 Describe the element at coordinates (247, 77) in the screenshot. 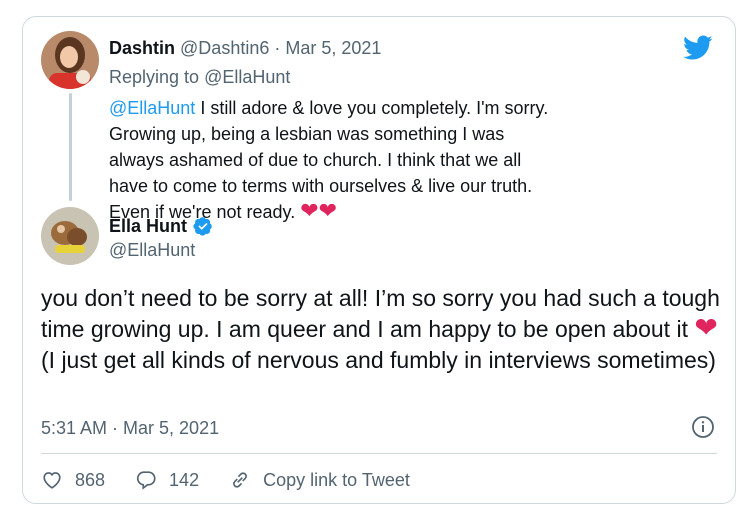

I see `replying-to-handle: @EllaHunt` at that location.